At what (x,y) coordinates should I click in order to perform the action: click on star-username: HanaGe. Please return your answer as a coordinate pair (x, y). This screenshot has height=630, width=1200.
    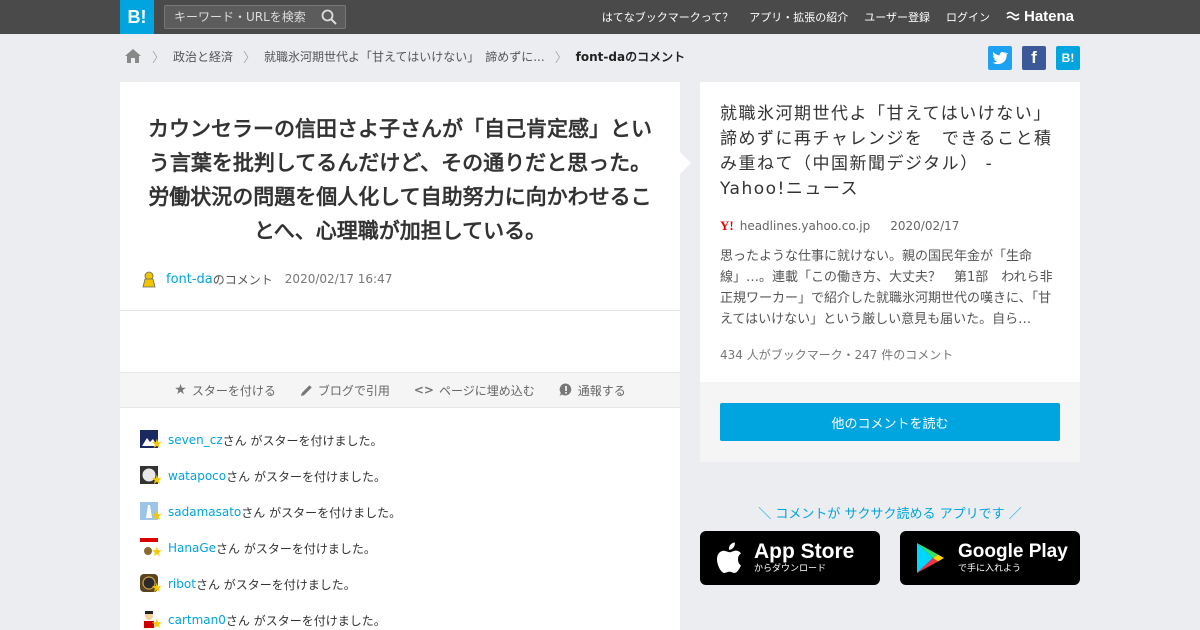
    Looking at the image, I should click on (192, 548).